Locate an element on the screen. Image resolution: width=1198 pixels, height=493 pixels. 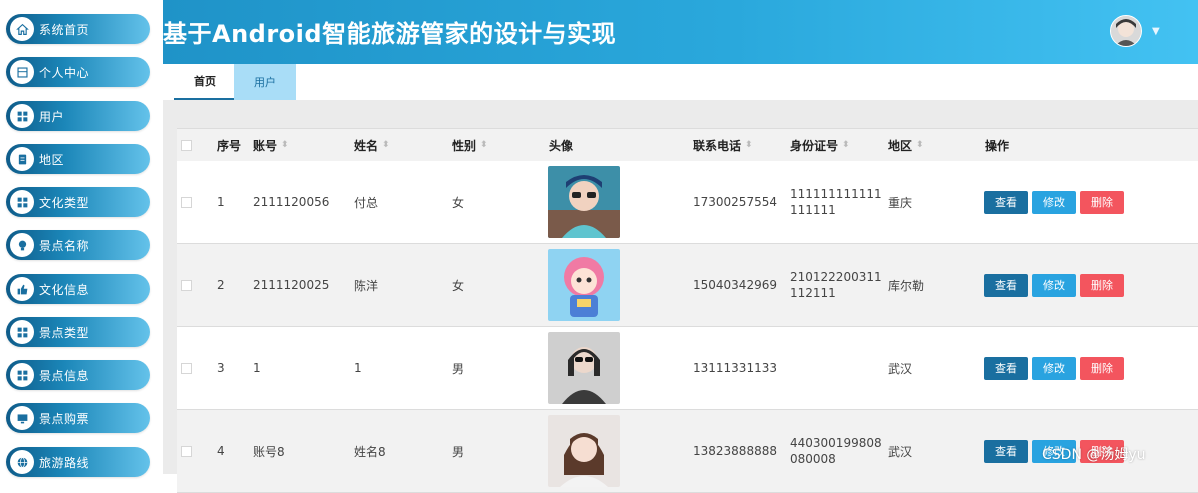
column-header-idcard: 身份证号 ⬍ is located at coordinates (820, 145).